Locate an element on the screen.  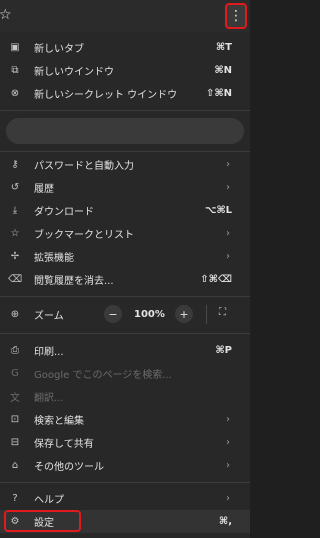
menu-item-new-window: ⧉ 新しいウインドウ ⌘N is located at coordinates (125, 70).